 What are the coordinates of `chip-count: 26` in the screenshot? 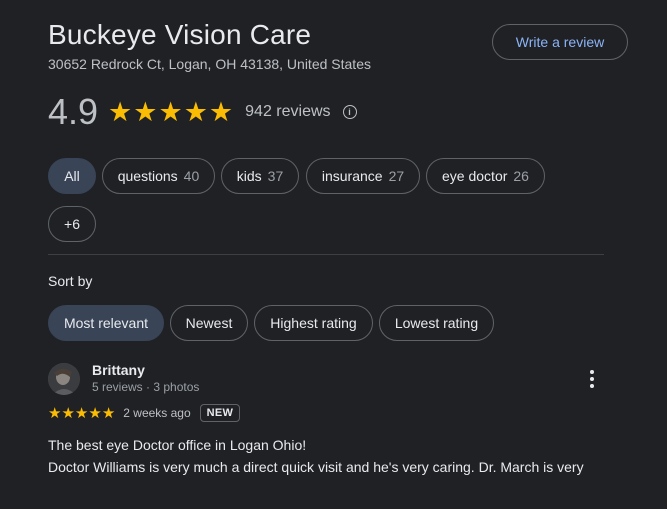 It's located at (521, 176).